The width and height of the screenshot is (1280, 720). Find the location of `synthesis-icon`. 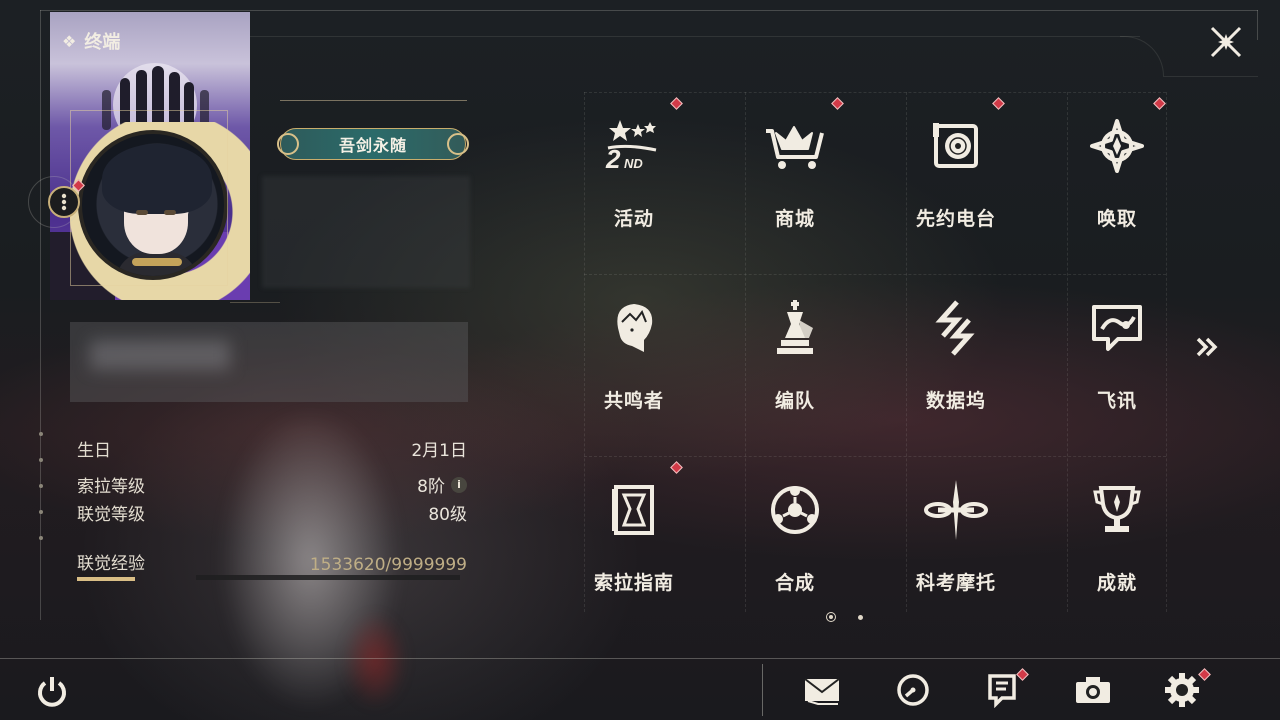

synthesis-icon is located at coordinates (795, 510).